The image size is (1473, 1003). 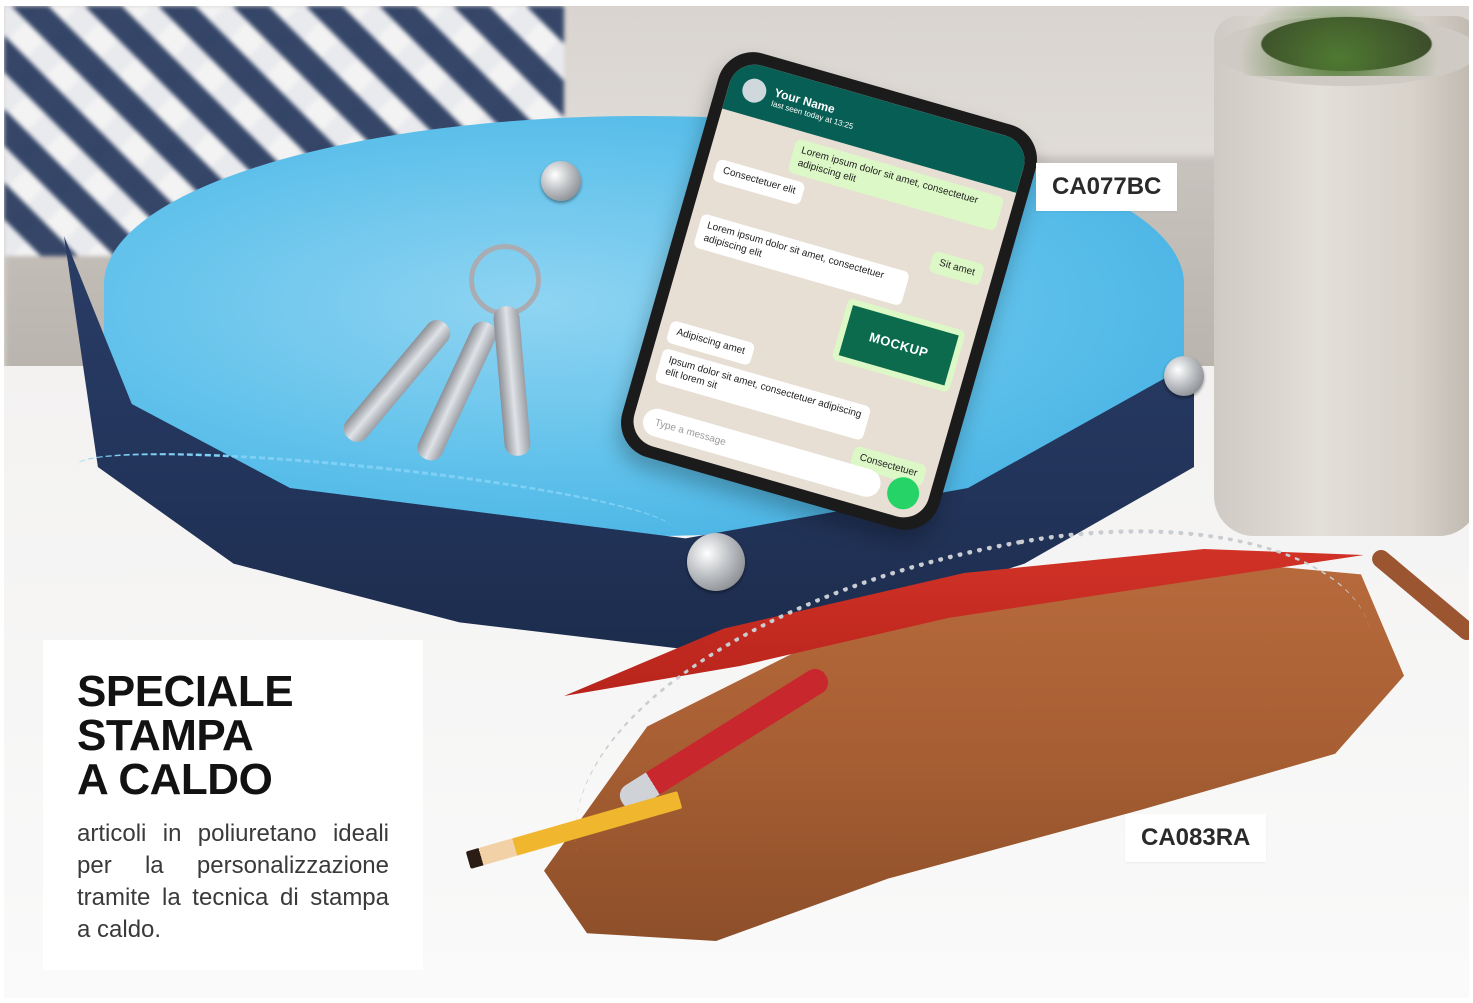 What do you see at coordinates (754, 90) in the screenshot?
I see `avatar` at bounding box center [754, 90].